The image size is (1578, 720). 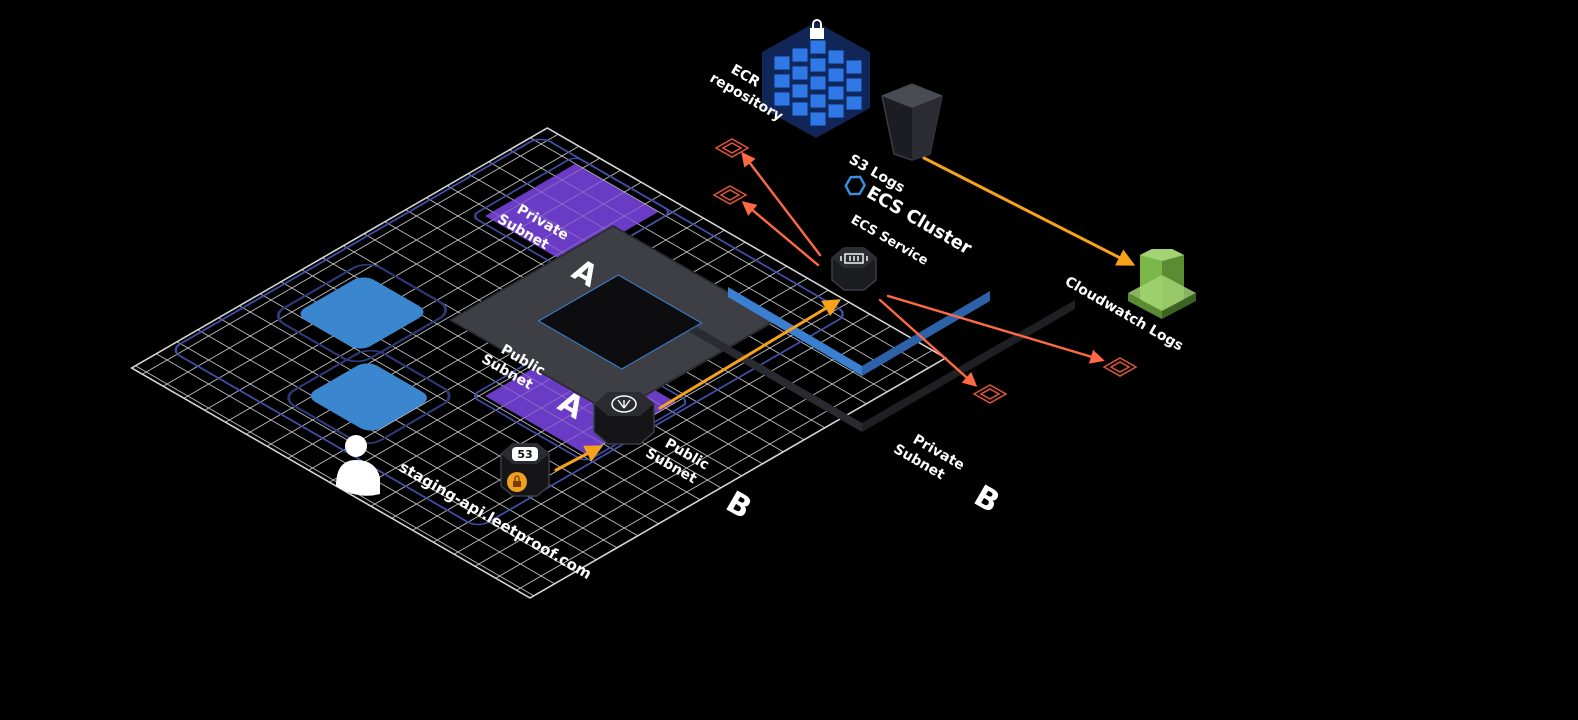 What do you see at coordinates (781, 204) in the screenshot?
I see `arrow-service-to-task-a1` at bounding box center [781, 204].